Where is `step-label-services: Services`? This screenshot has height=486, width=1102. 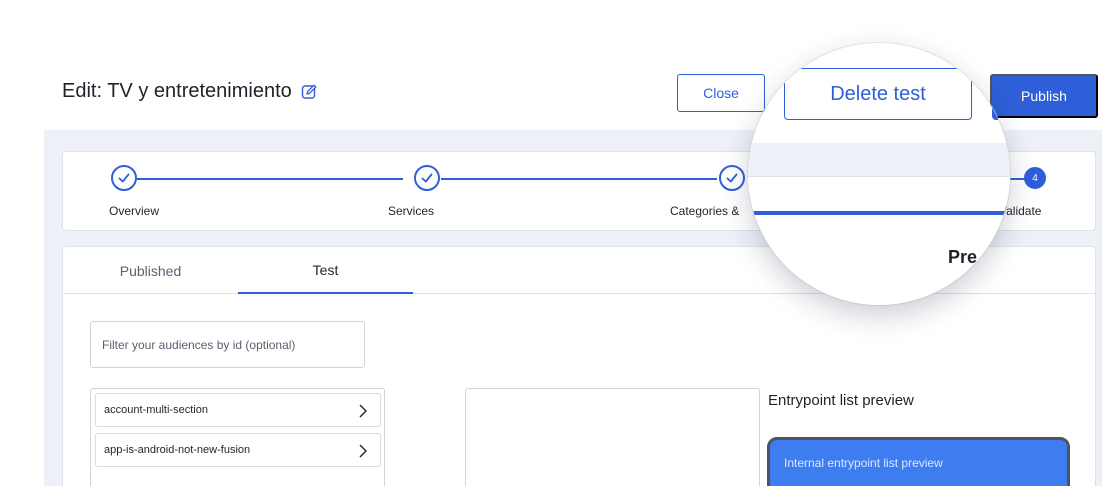
step-label-services: Services is located at coordinates (411, 211).